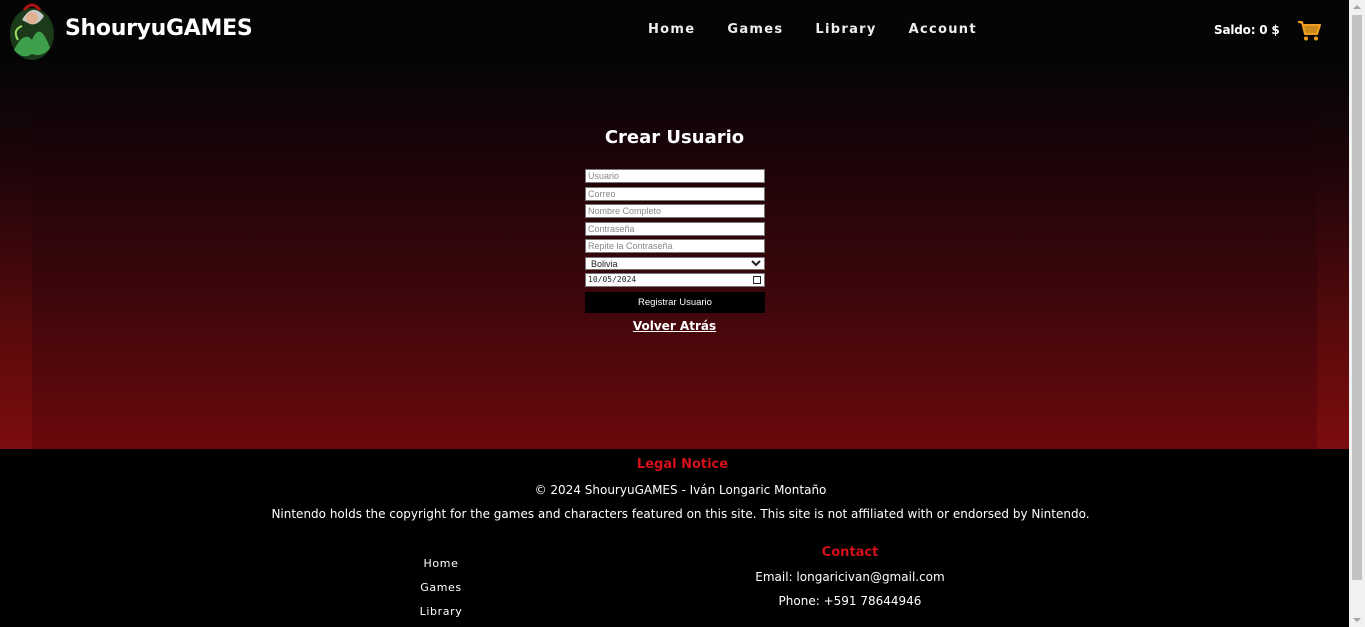 Image resolution: width=1365 pixels, height=627 pixels. What do you see at coordinates (1309, 31) in the screenshot?
I see `shopping-cart-icon` at bounding box center [1309, 31].